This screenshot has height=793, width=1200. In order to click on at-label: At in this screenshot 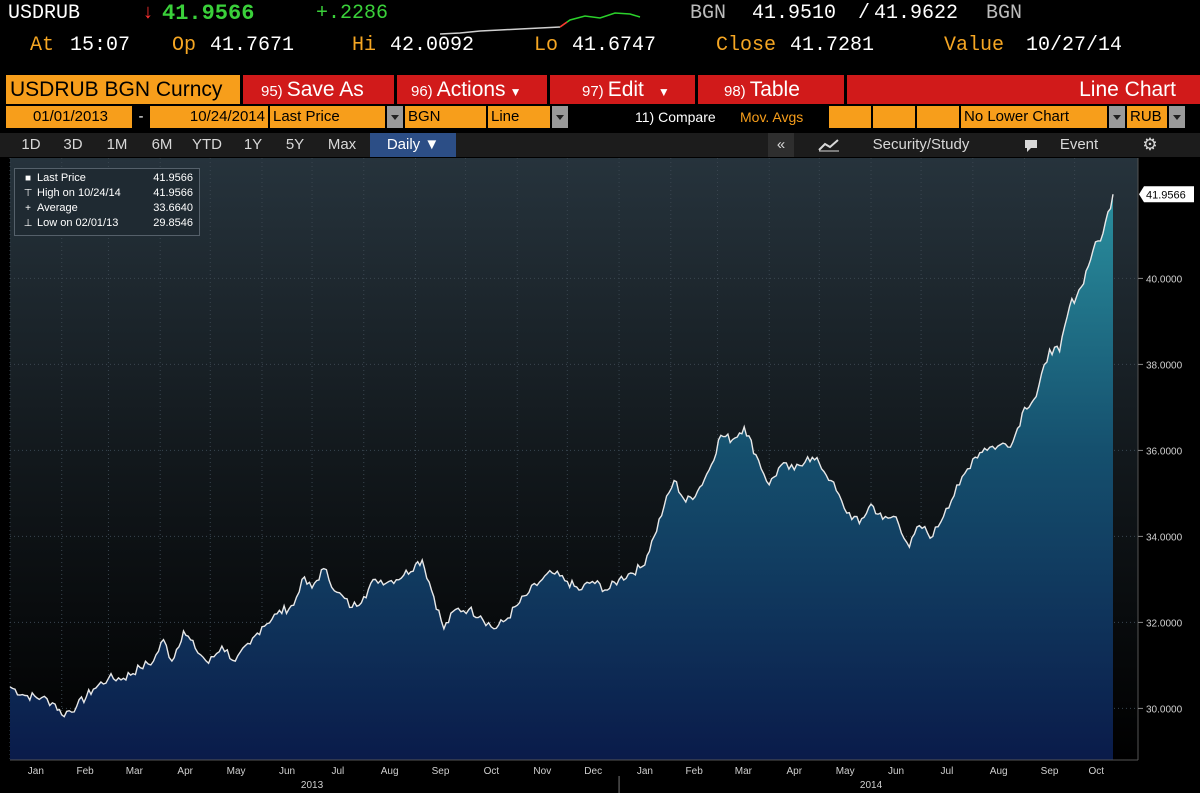, I will do `click(42, 45)`.